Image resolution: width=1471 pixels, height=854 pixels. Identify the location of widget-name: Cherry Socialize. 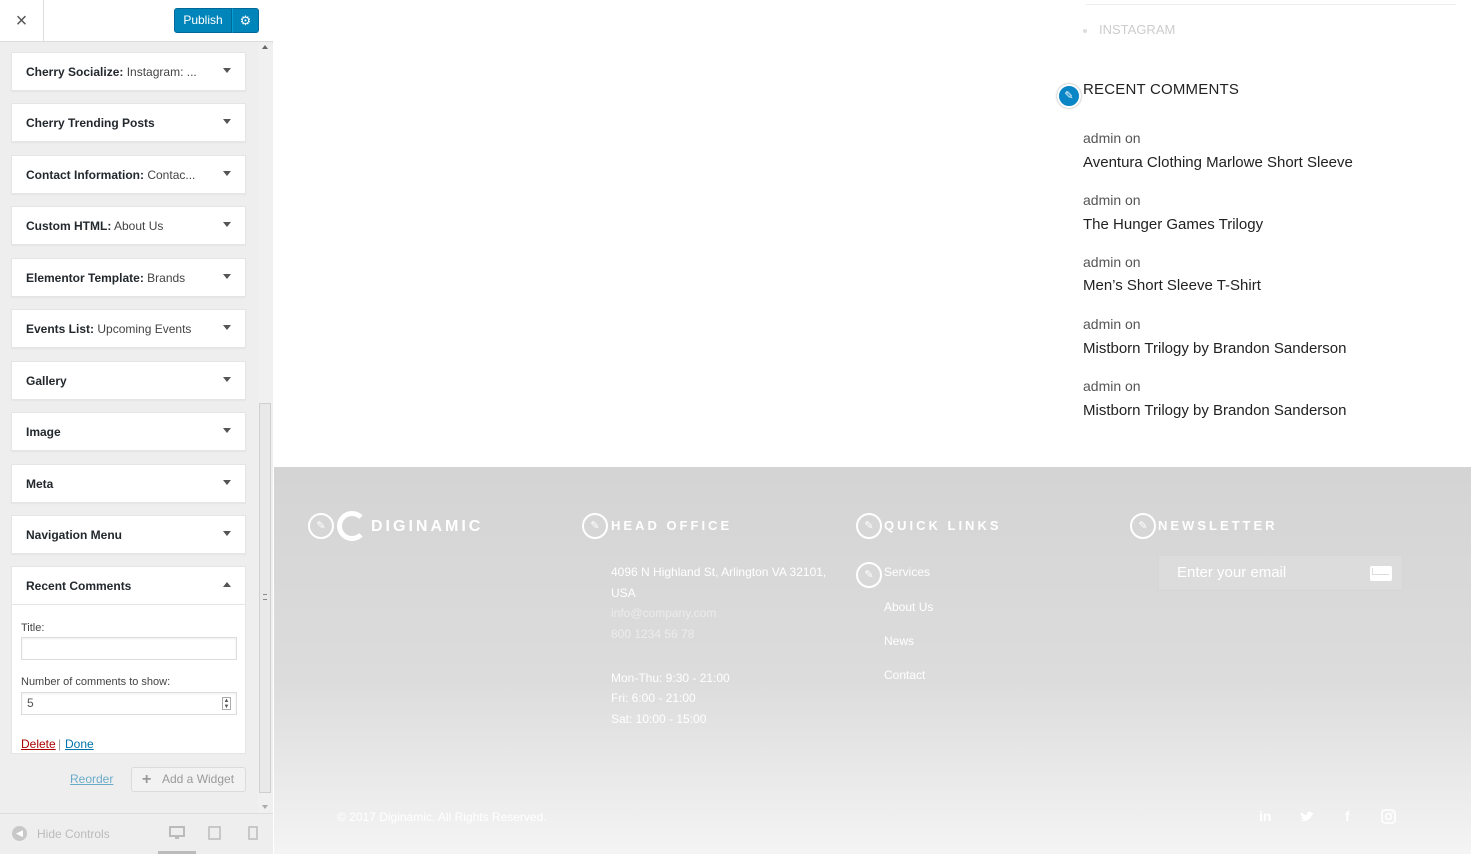
(73, 72).